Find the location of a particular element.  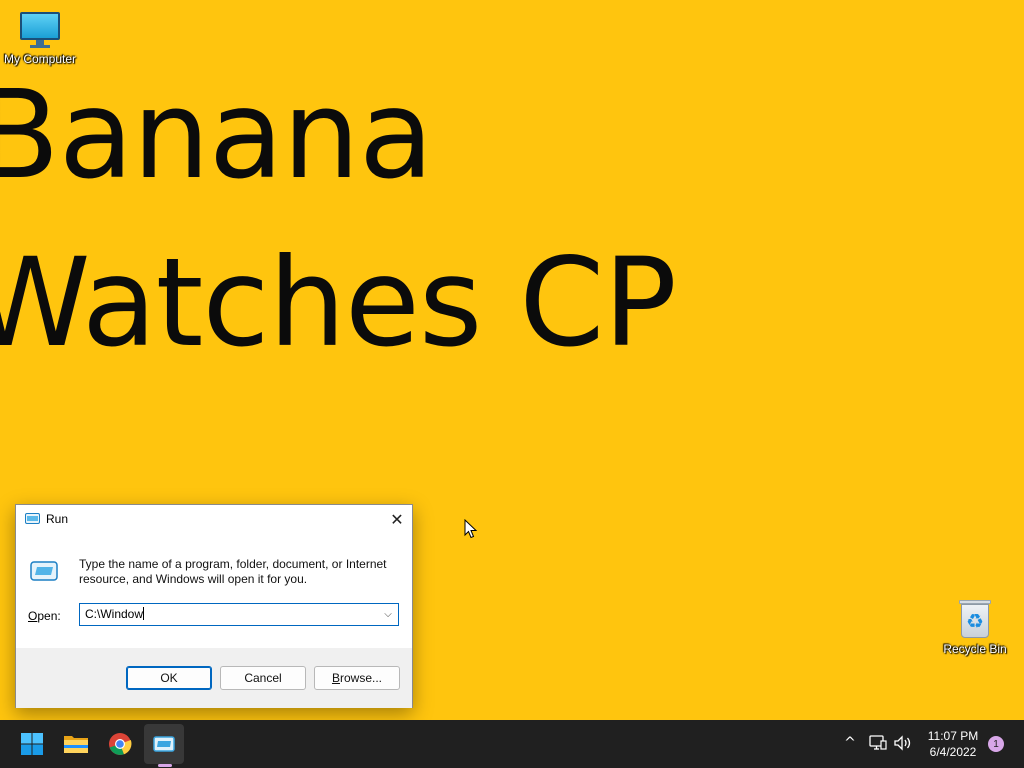

close-icon: ✕ is located at coordinates (397, 519).